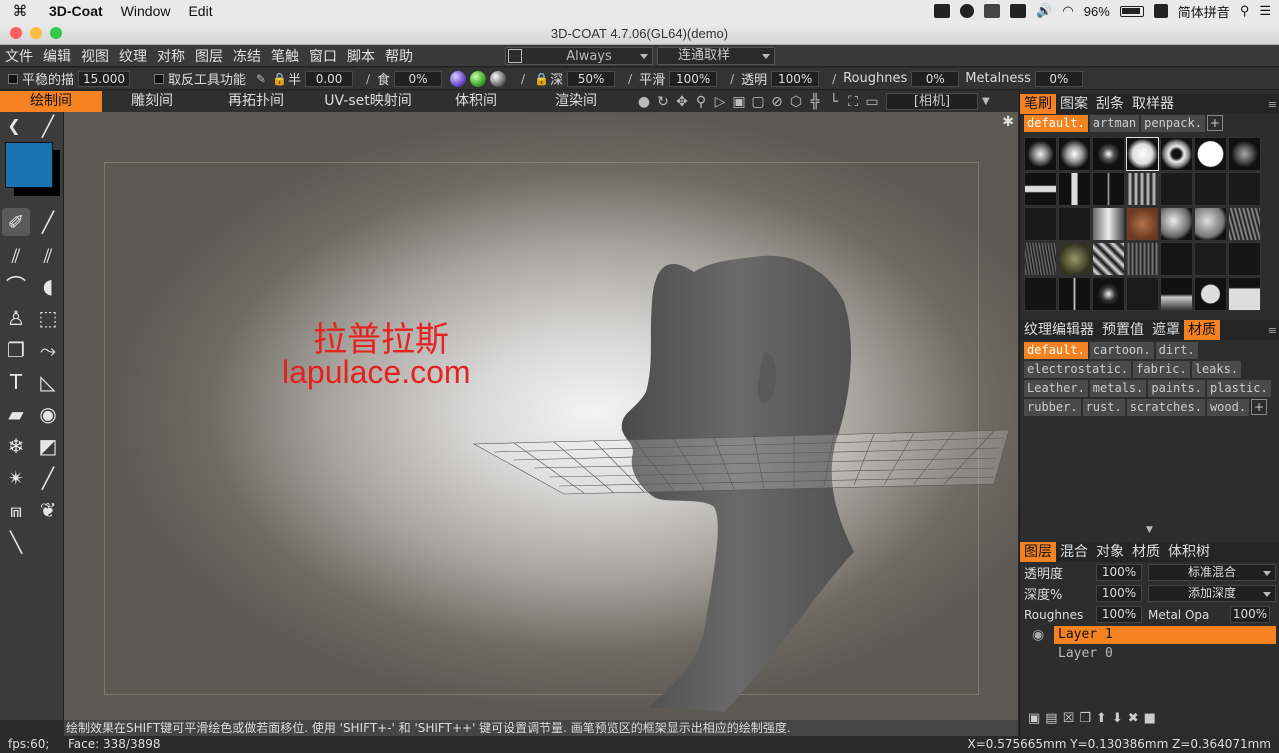 The image size is (1279, 753). What do you see at coordinates (48, 446) in the screenshot?
I see `bucket-tool-icon: ◩` at bounding box center [48, 446].